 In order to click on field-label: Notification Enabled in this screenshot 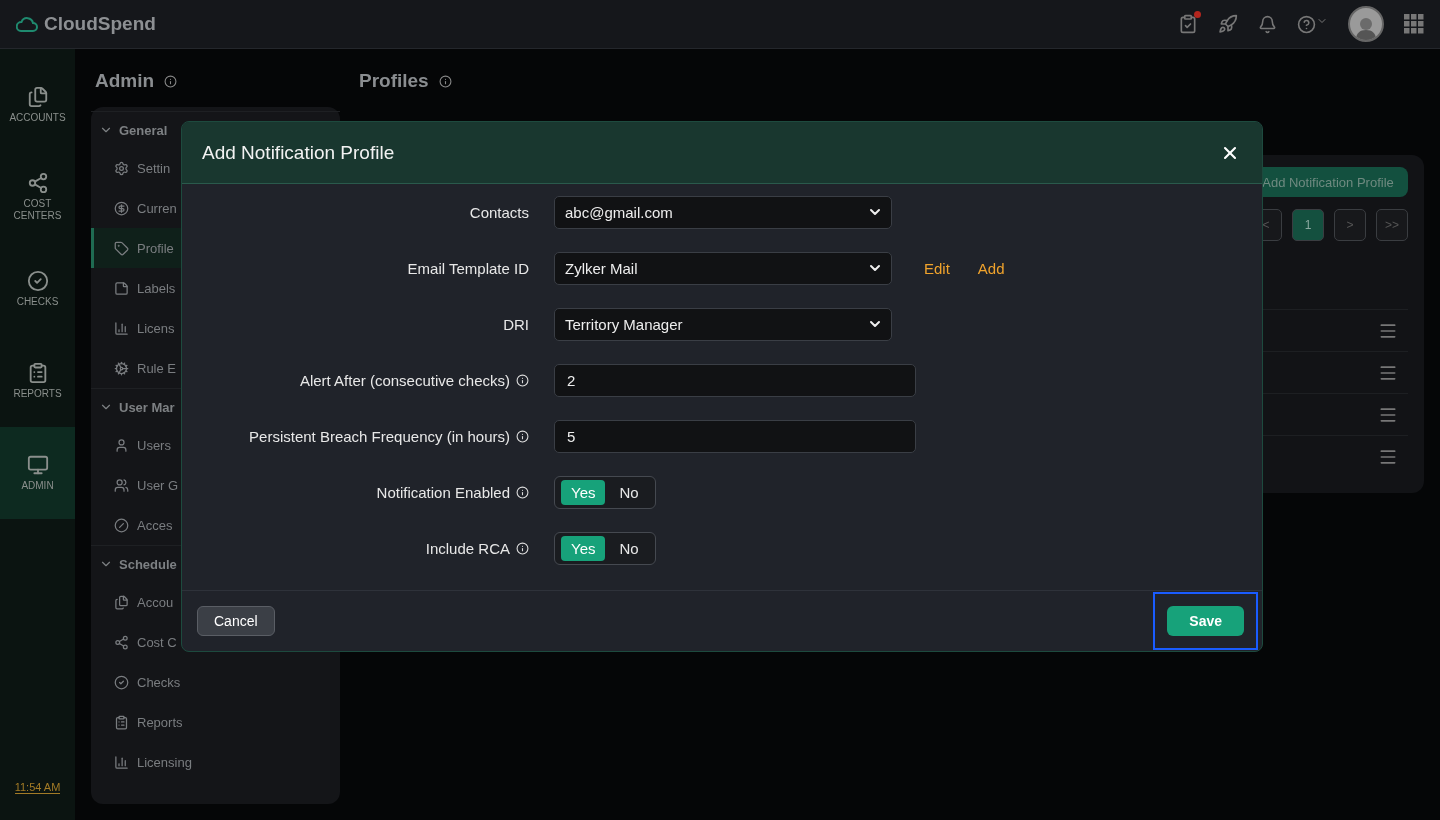, I will do `click(443, 492)`.